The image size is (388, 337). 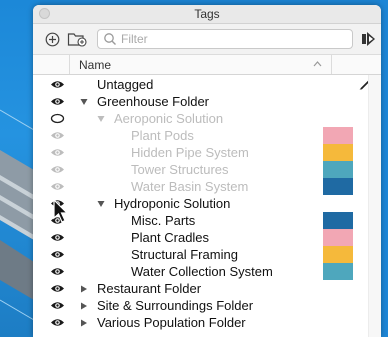 I want to click on tag-name: Greenhouse Folder, so click(x=153, y=101).